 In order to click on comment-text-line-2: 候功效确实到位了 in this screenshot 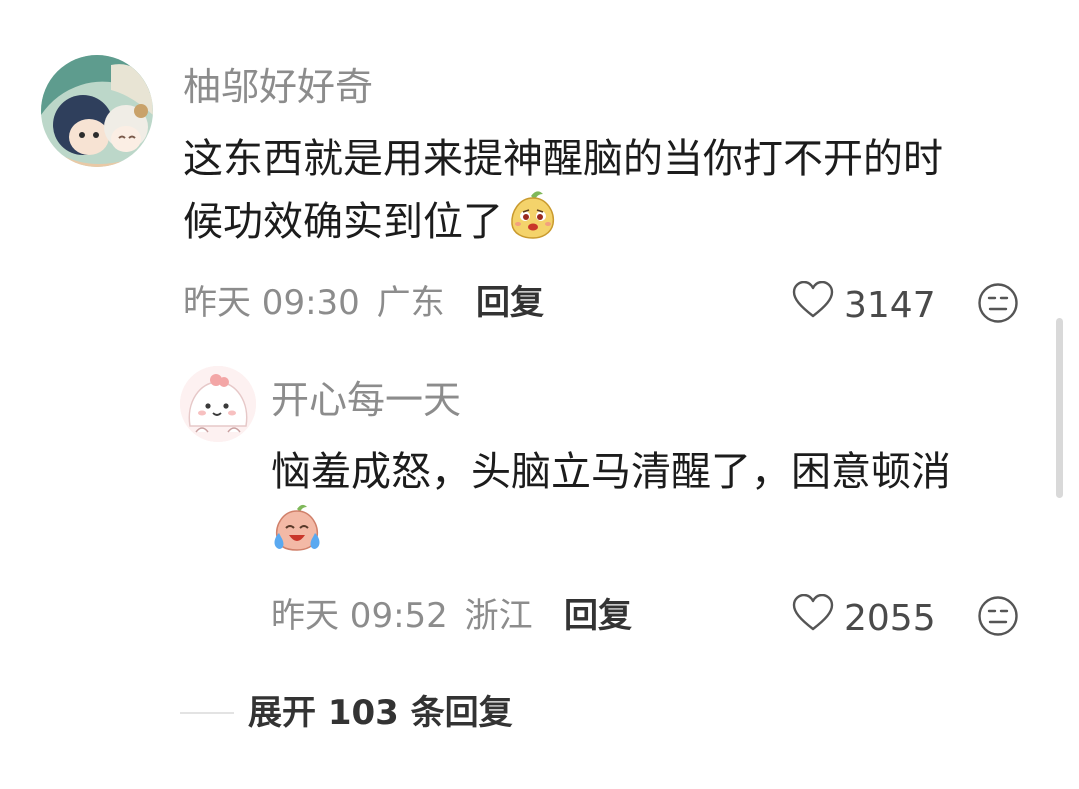, I will do `click(563, 224)`.